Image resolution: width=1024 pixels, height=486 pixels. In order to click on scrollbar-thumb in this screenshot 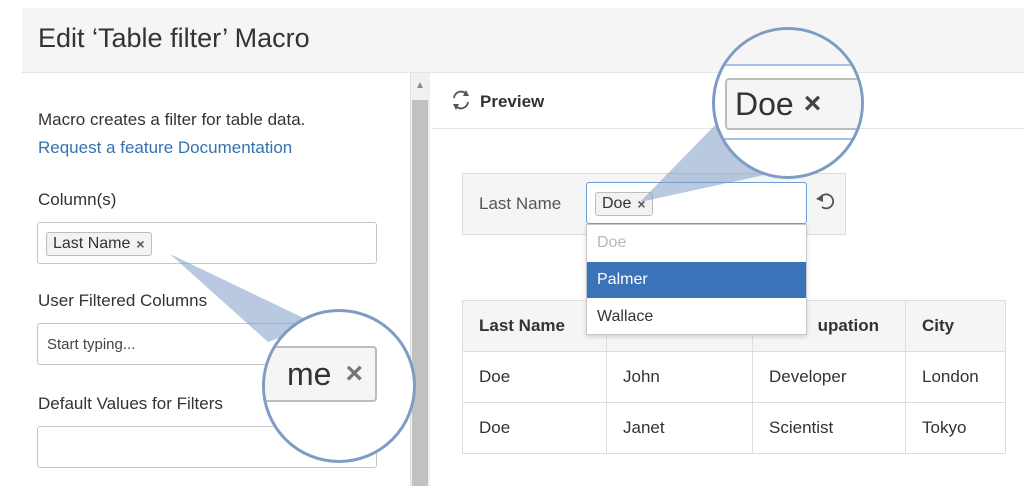, I will do `click(420, 293)`.